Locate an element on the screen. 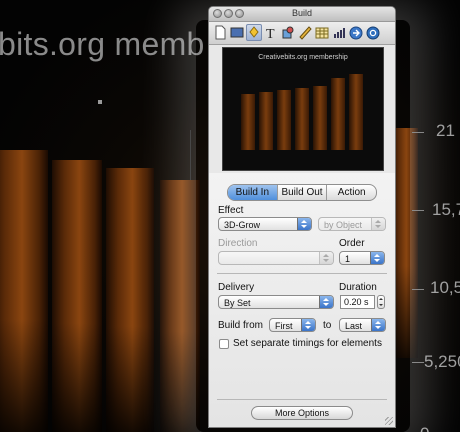  table-inspector-button is located at coordinates (322, 32).